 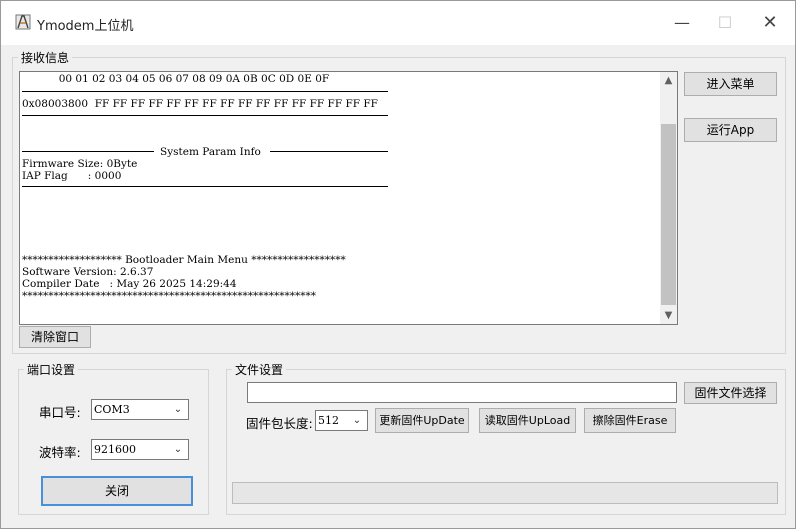 What do you see at coordinates (682, 23) in the screenshot?
I see `minimize-button: —` at bounding box center [682, 23].